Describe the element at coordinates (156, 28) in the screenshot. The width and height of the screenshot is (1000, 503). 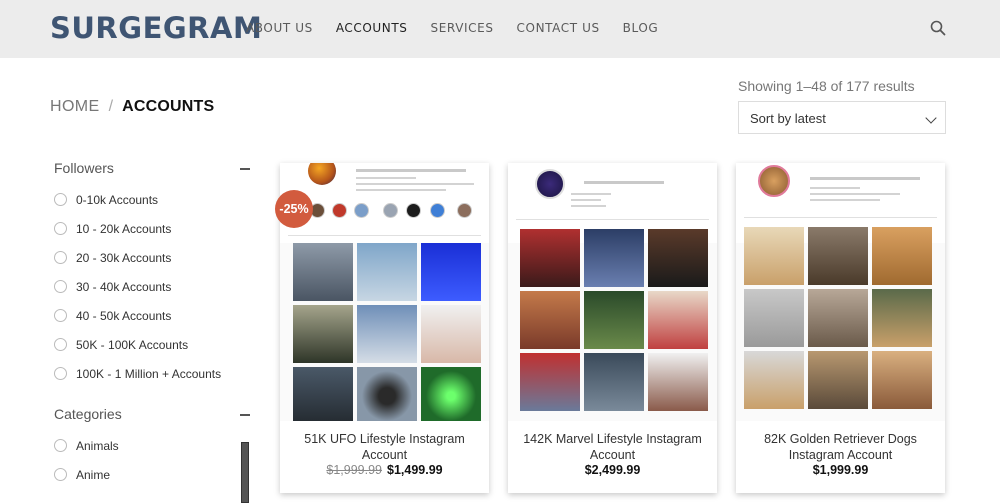
I see `site-logo: SURGEGRAM` at that location.